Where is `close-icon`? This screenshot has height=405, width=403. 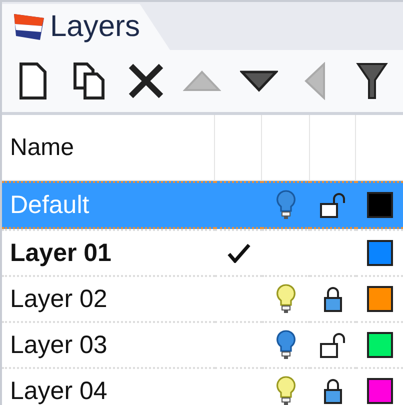
close-icon is located at coordinates (146, 81).